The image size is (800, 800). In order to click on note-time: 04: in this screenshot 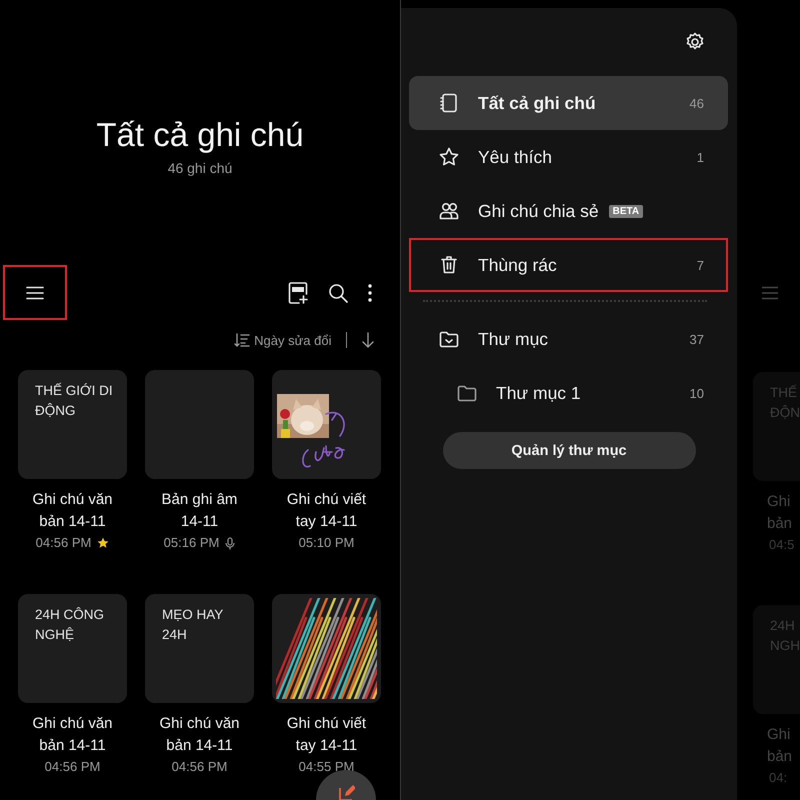, I will do `click(778, 778)`.